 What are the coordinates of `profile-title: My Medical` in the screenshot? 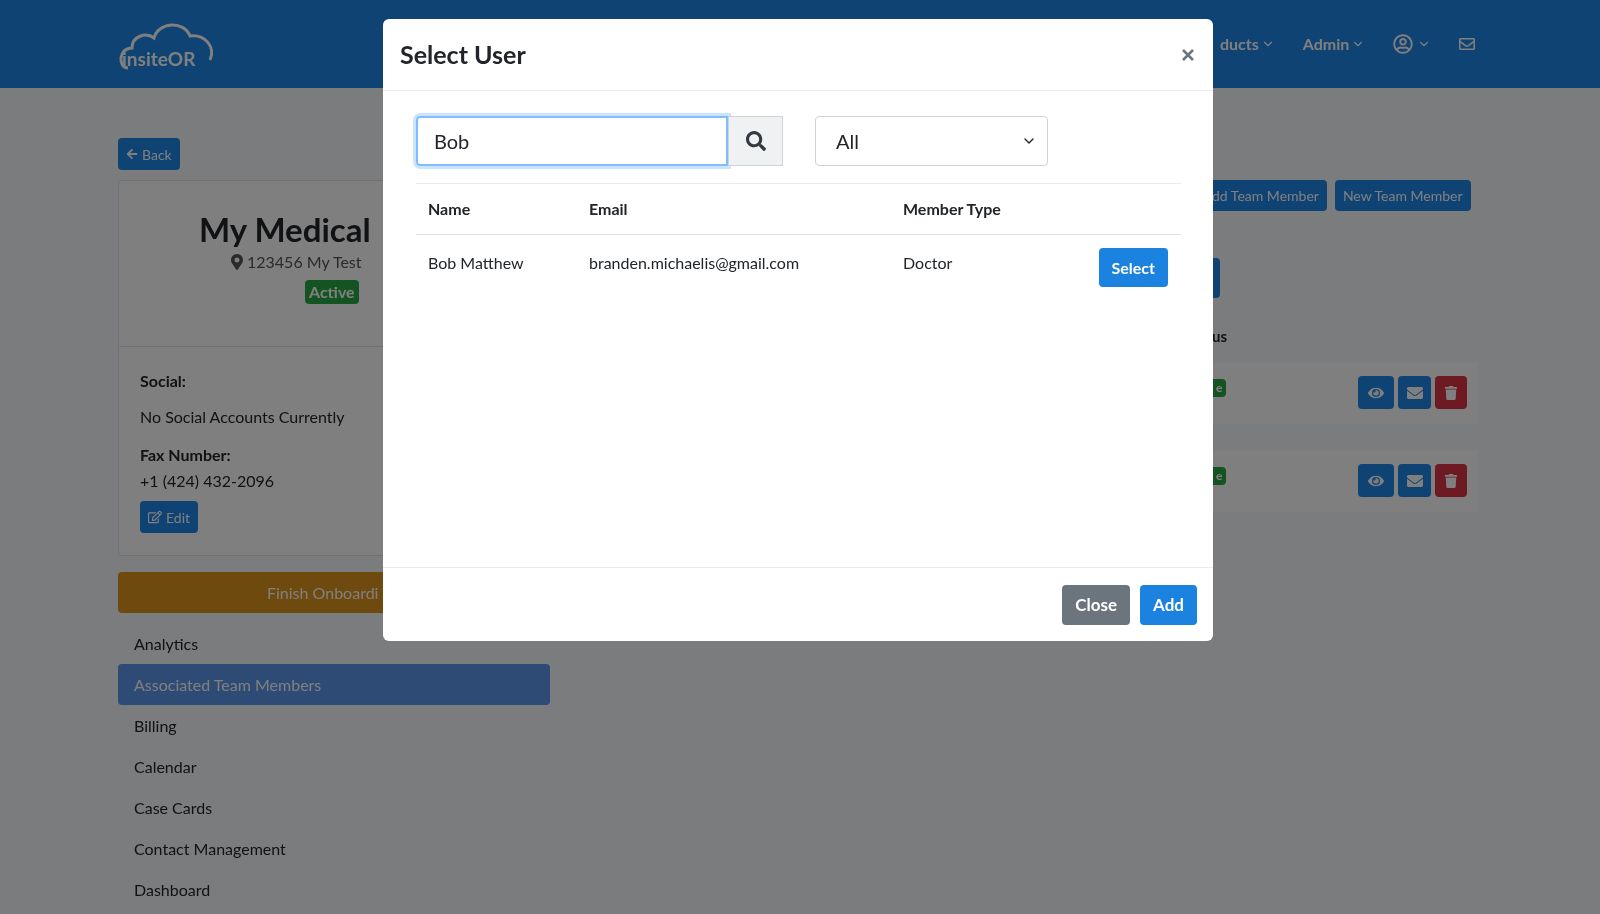 It's located at (285, 230).